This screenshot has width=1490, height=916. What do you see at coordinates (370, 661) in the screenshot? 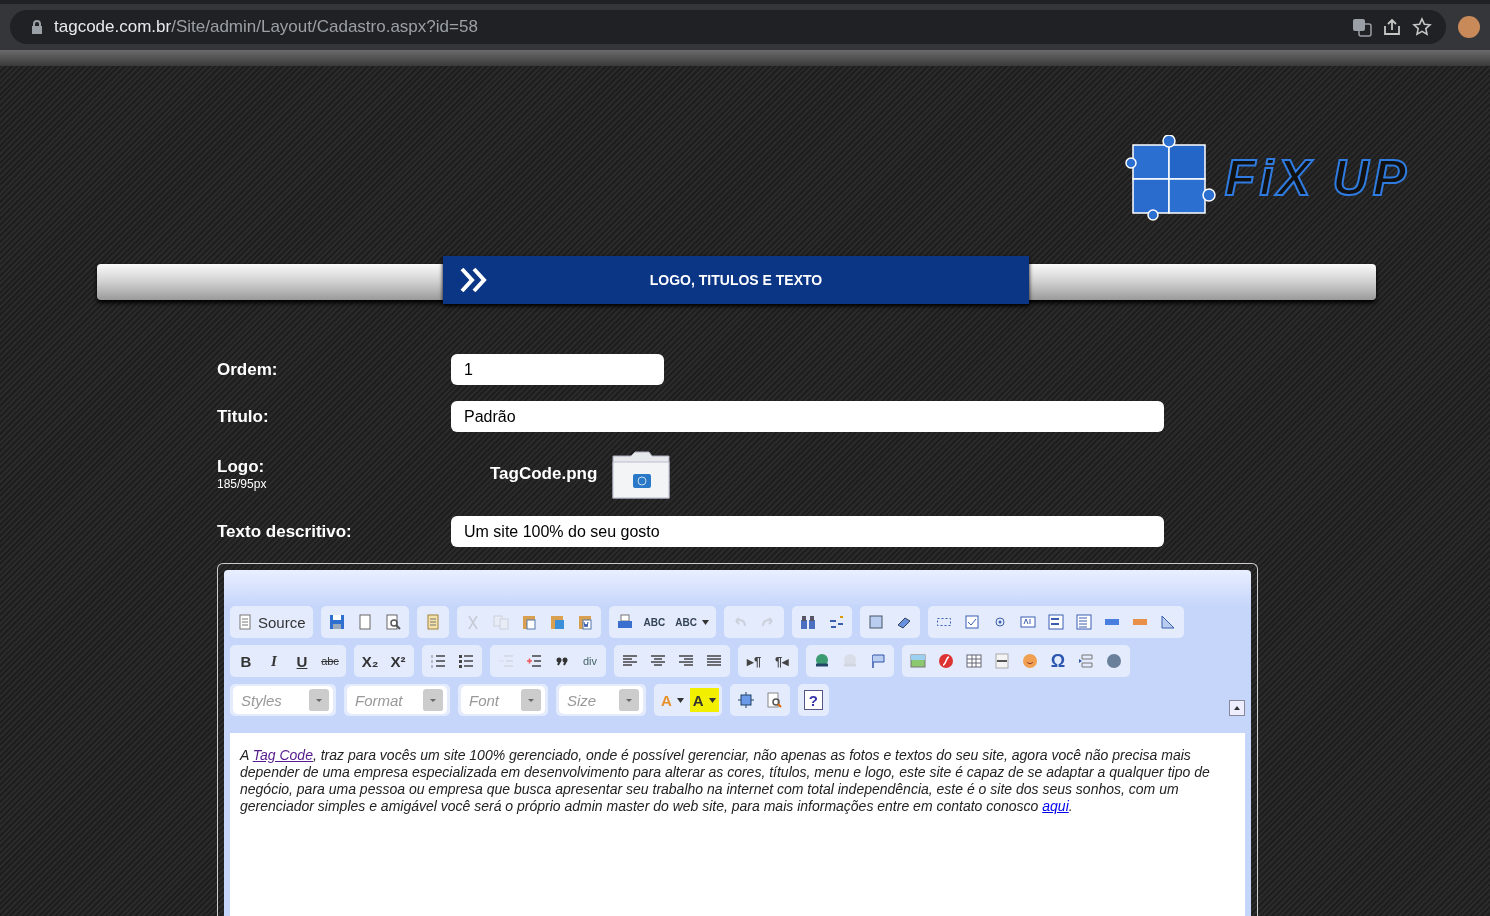
I see `subscript-button: X₂` at bounding box center [370, 661].